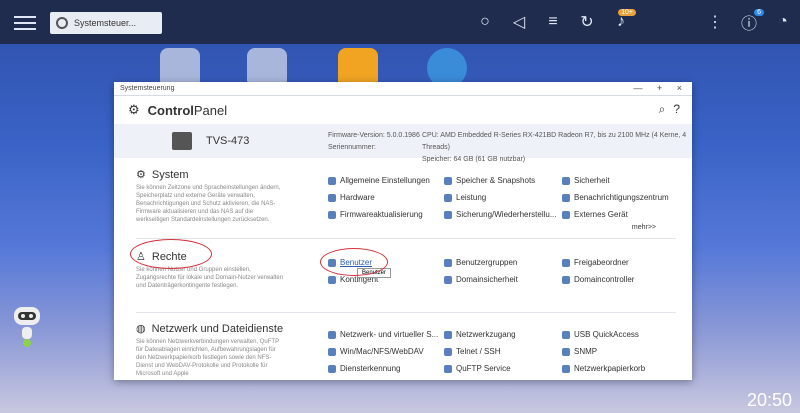  What do you see at coordinates (627, 12) in the screenshot?
I see `notification-badge: 10+` at bounding box center [627, 12].